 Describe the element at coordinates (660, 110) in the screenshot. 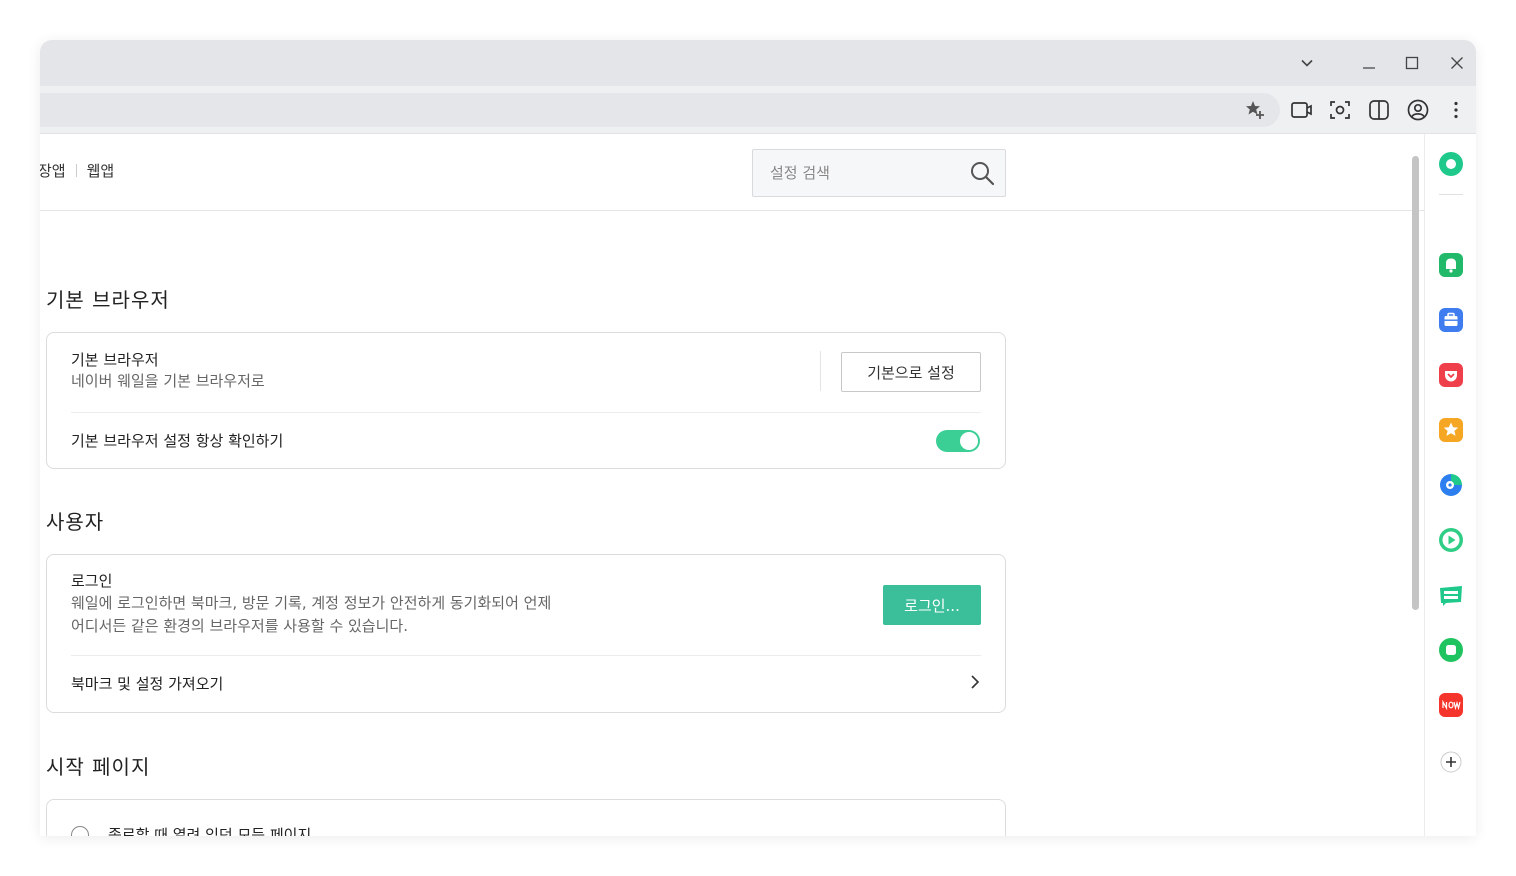

I see `address-bar` at that location.